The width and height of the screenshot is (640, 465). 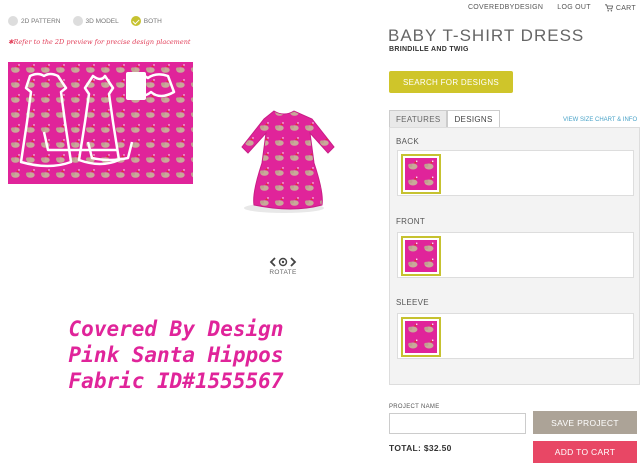 I want to click on section-label-back: BACK, so click(x=407, y=141).